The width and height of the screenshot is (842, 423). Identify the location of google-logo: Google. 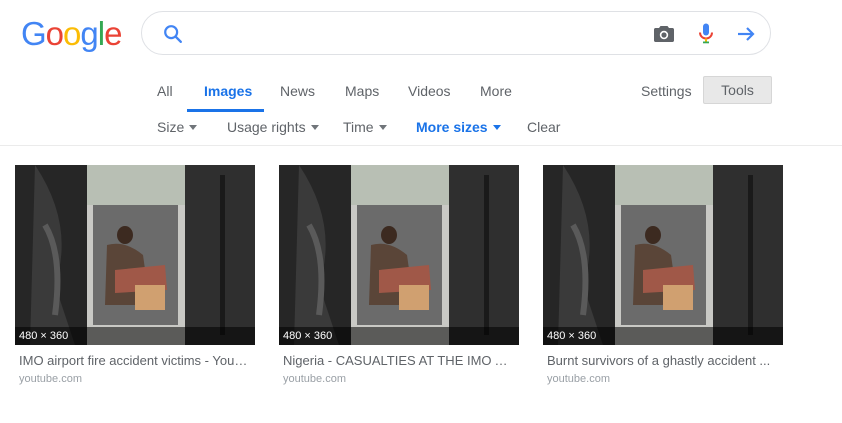
(71, 34).